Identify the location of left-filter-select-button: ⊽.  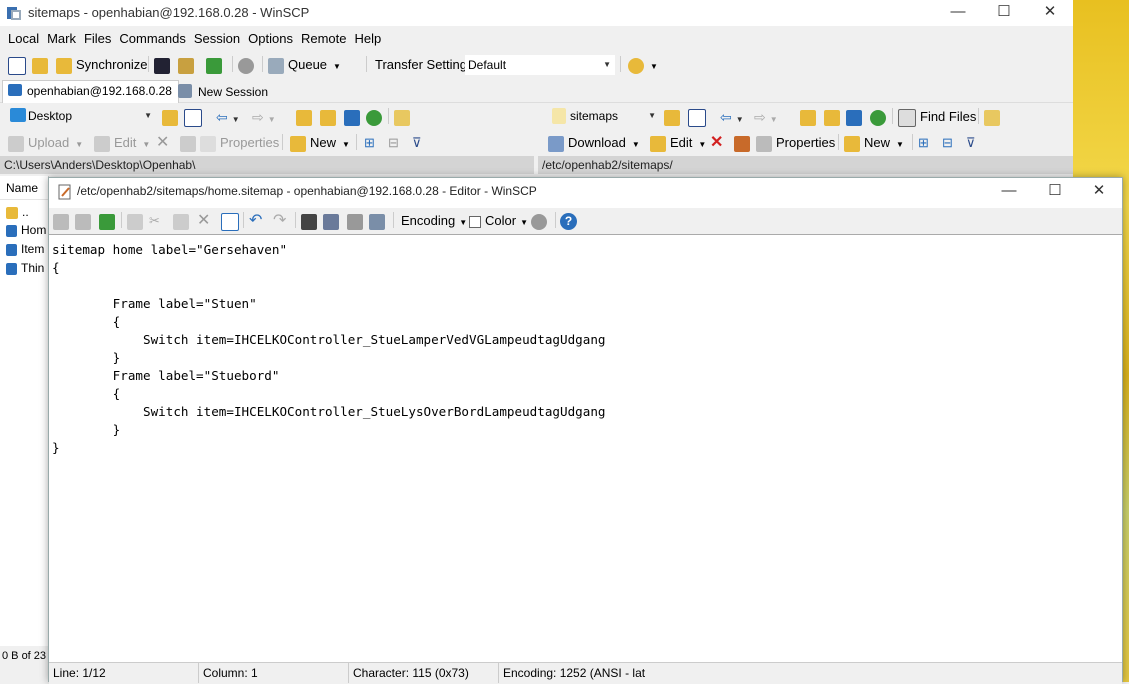
(417, 143).